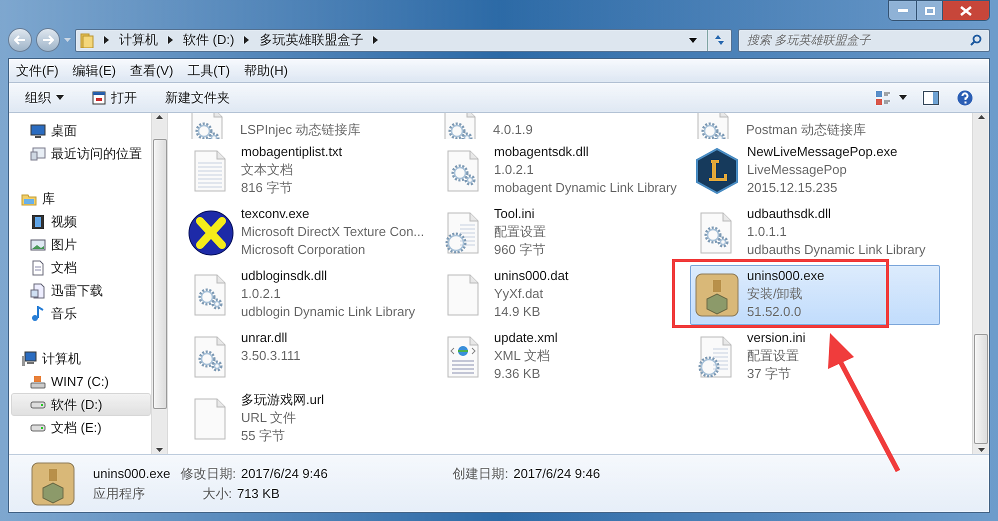 This screenshot has width=998, height=521. I want to click on nav-item: 图片, so click(81, 244).